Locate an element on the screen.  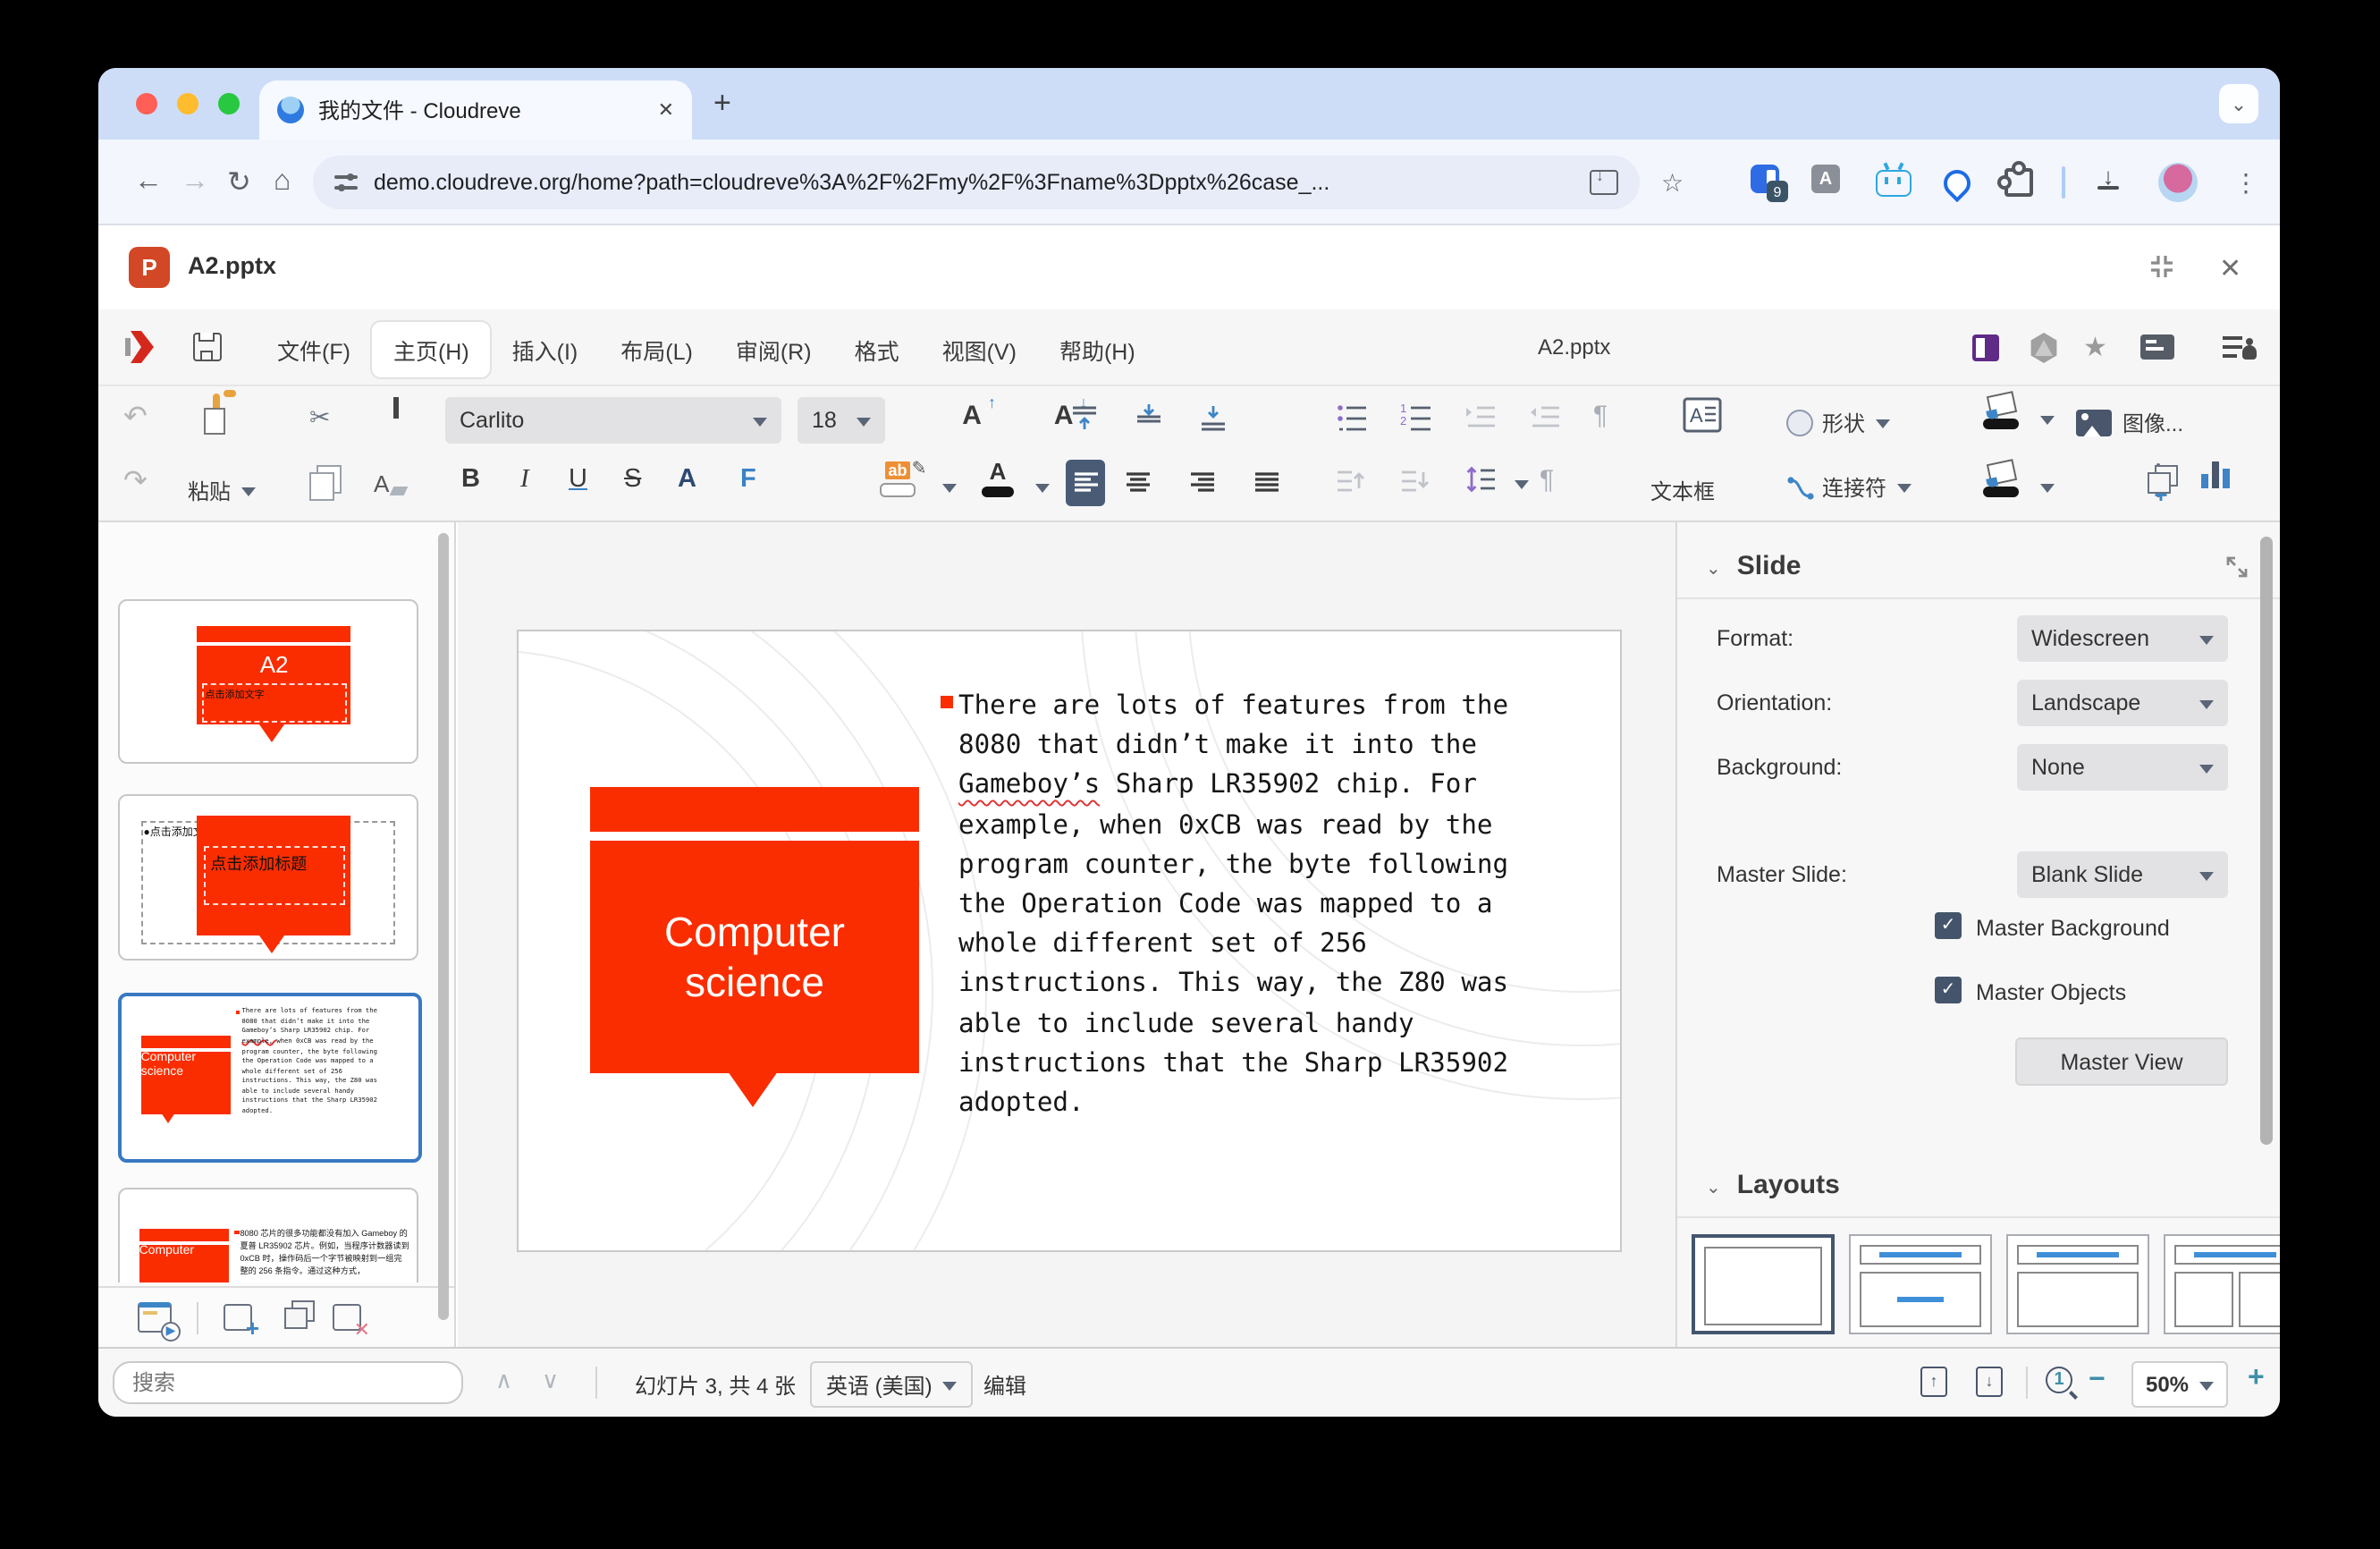
line-spacing-icon is located at coordinates (1480, 480).